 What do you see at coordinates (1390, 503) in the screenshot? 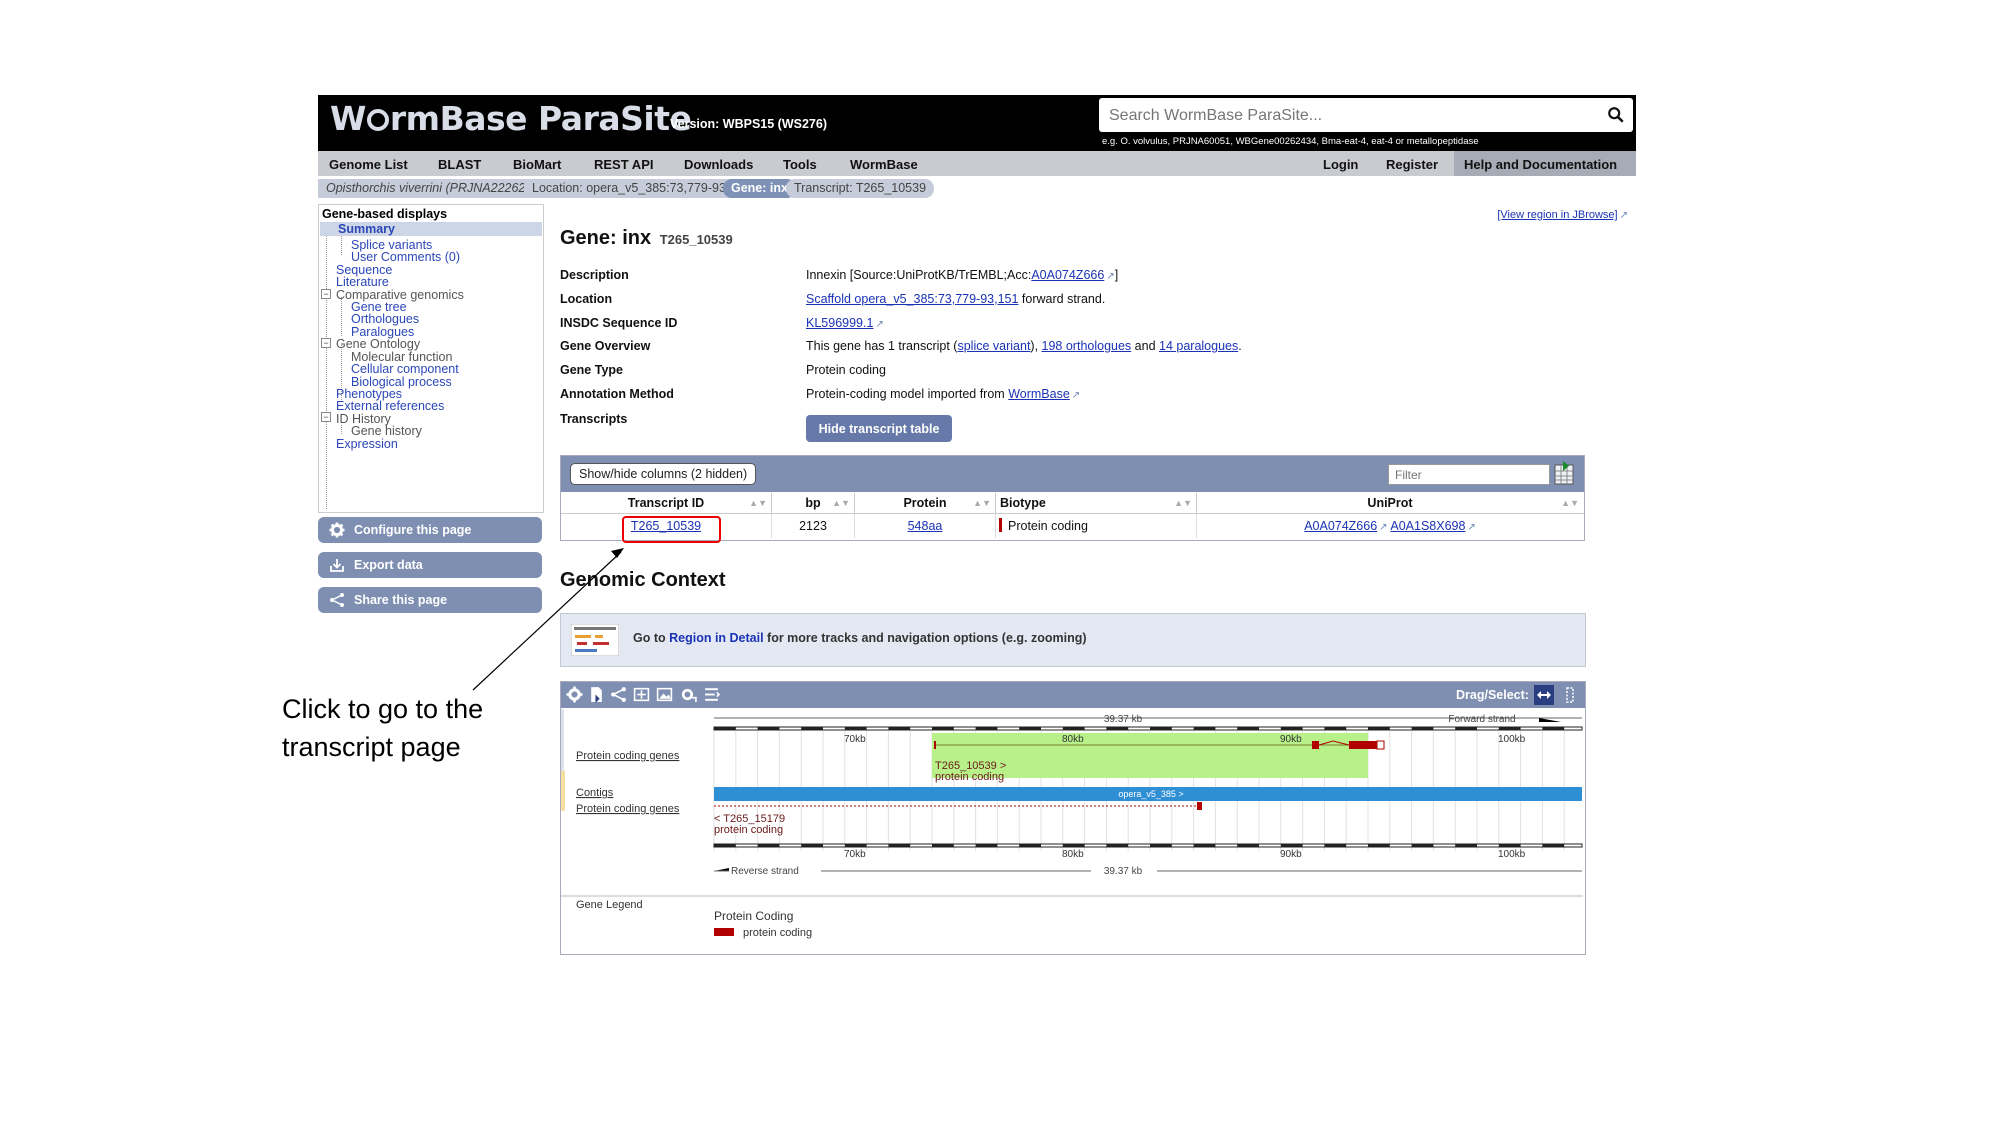
I see `col-uniprot: UniProt ▲▼` at bounding box center [1390, 503].